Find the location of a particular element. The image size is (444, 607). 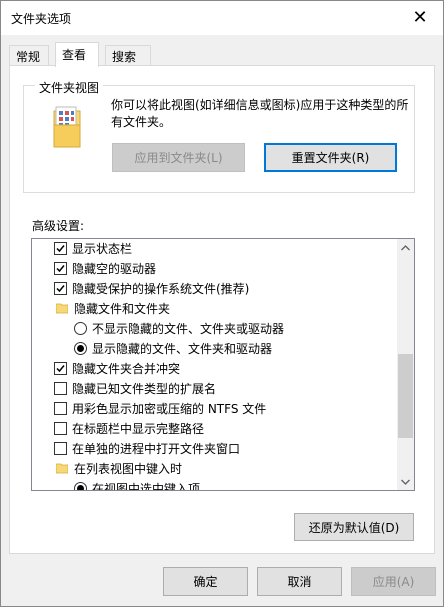

tab-view-label: 查看 is located at coordinates (74, 55).